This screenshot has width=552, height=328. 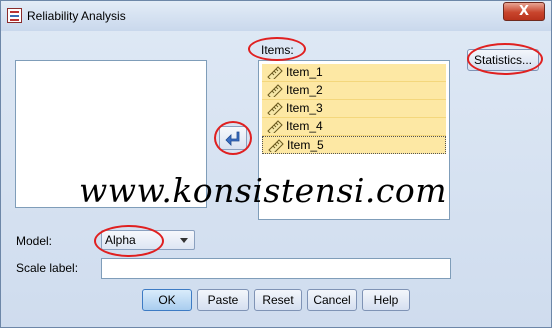 I want to click on window-title: Reliability Analysis, so click(x=76, y=16).